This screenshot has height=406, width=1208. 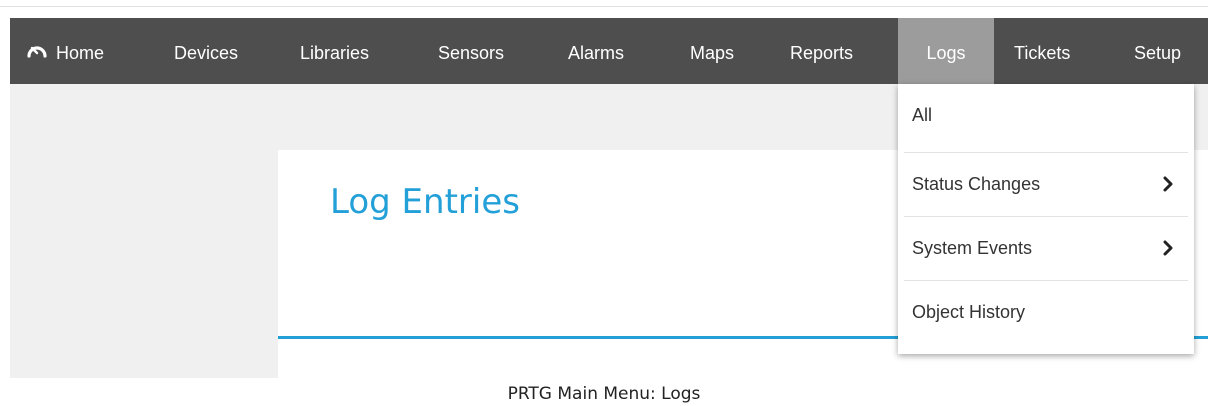 I want to click on nav-sensors: Sensors, so click(x=471, y=51).